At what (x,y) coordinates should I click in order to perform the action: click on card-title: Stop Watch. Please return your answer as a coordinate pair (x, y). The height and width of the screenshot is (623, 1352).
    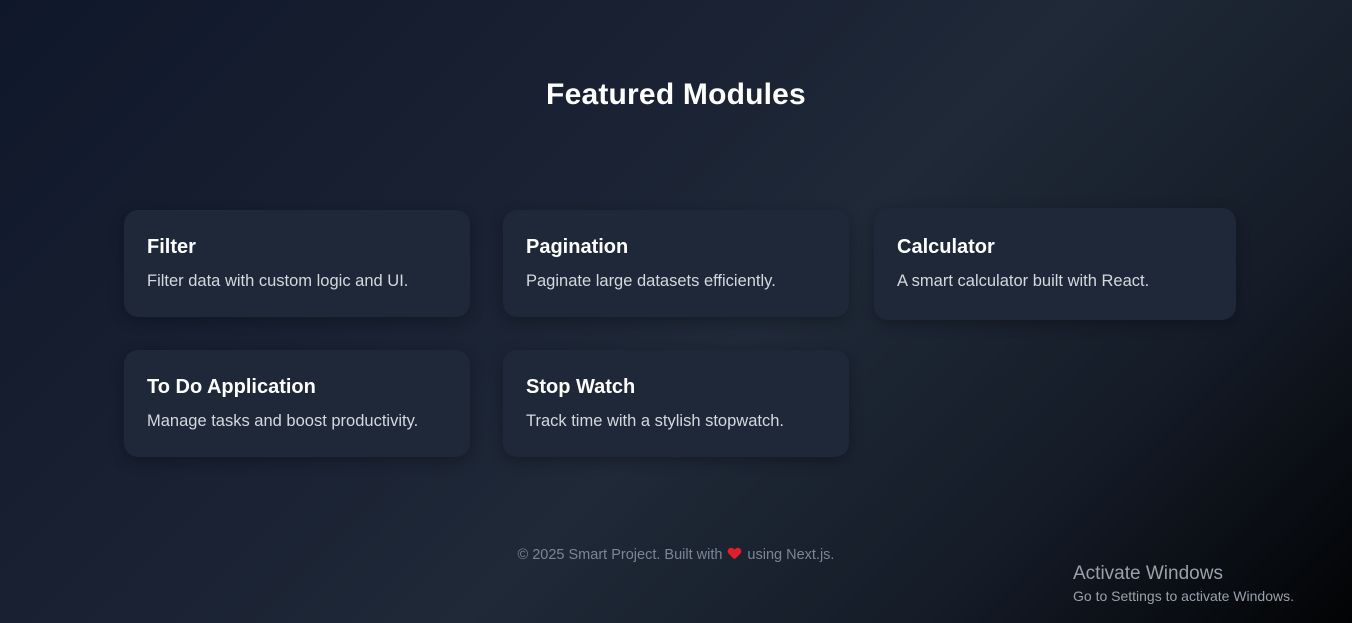
    Looking at the image, I should click on (581, 387).